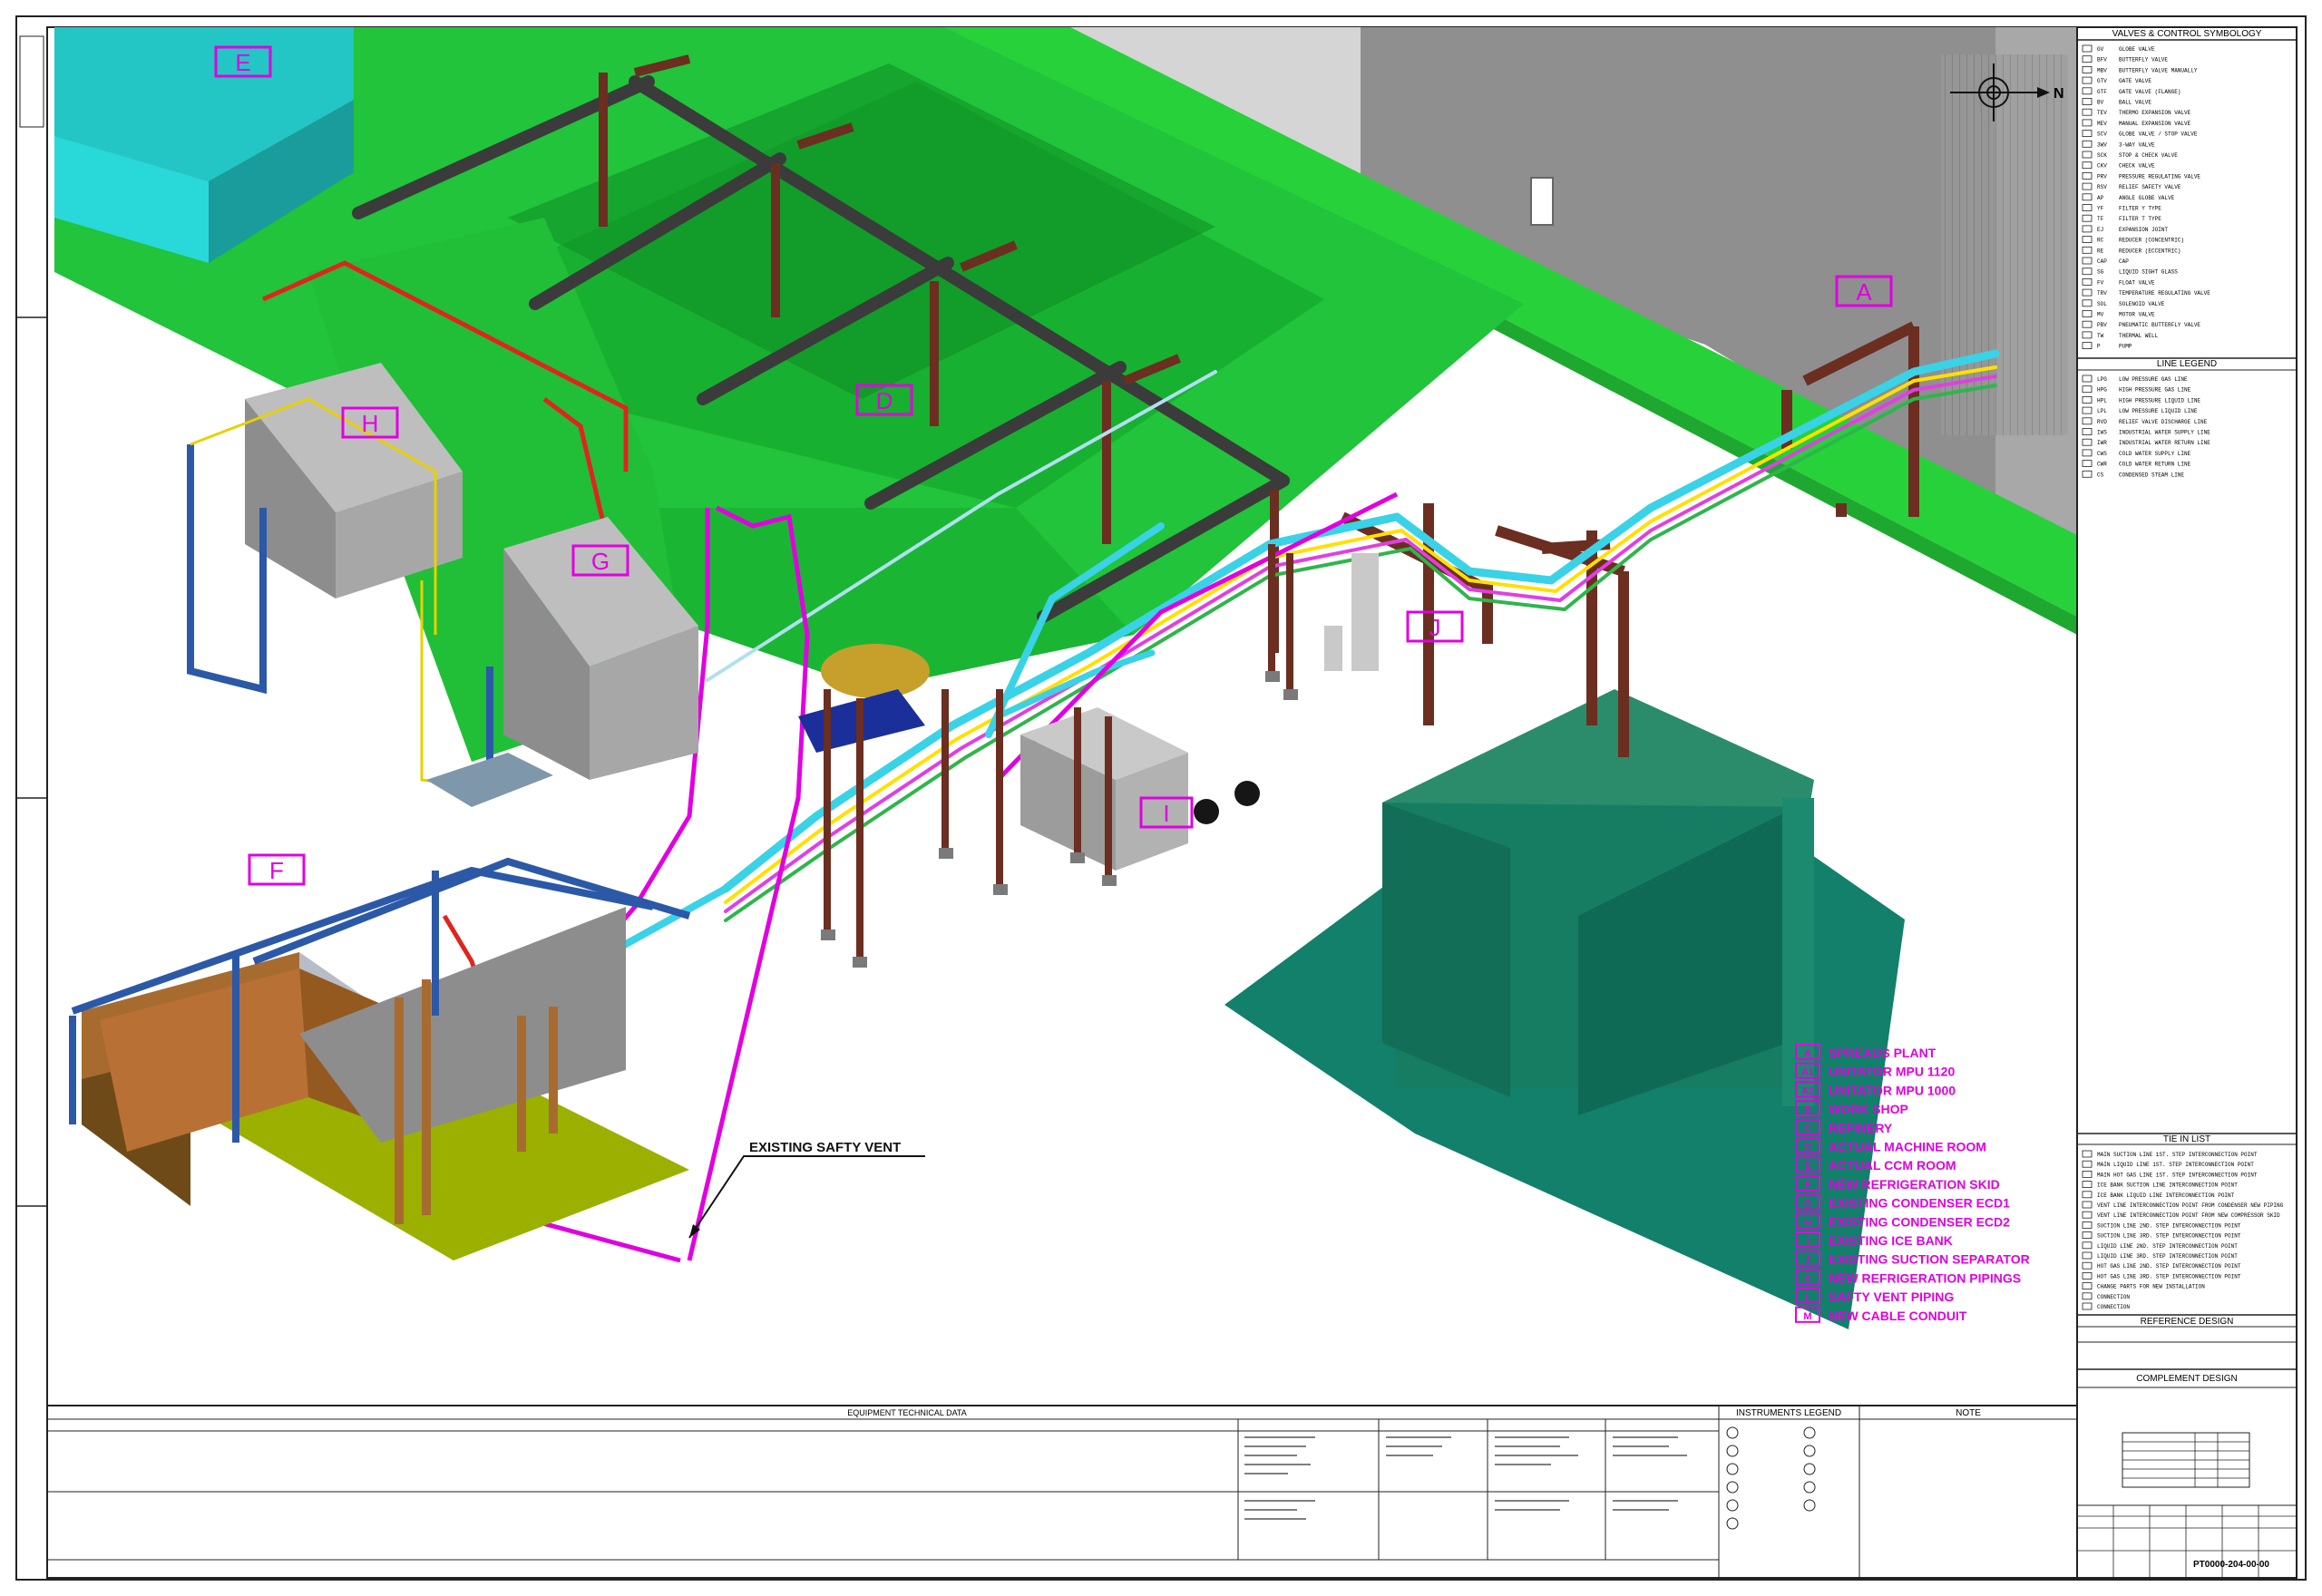 The image size is (2322, 1596). I want to click on legend-text: UNITATOR MPU 1000, so click(1892, 1090).